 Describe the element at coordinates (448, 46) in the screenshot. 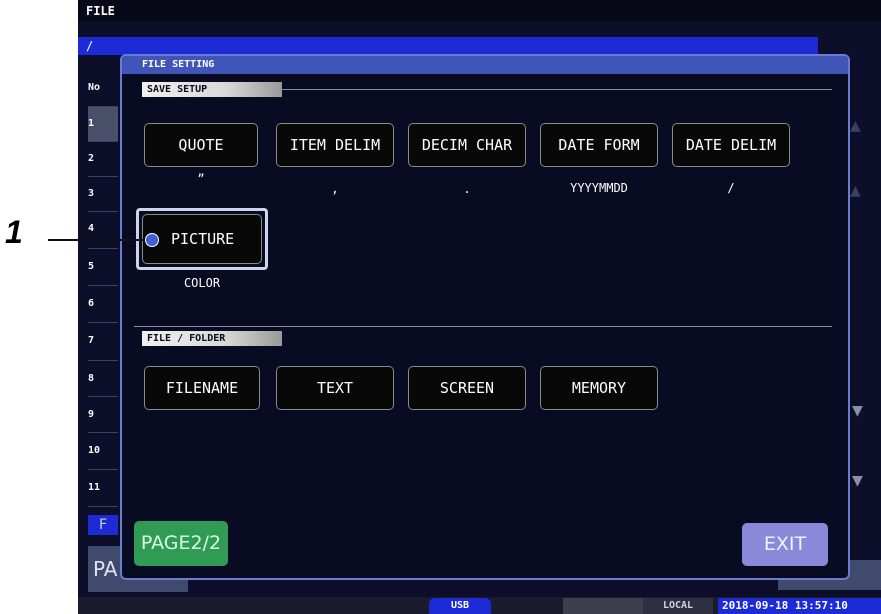

I see `path-bar: /` at that location.